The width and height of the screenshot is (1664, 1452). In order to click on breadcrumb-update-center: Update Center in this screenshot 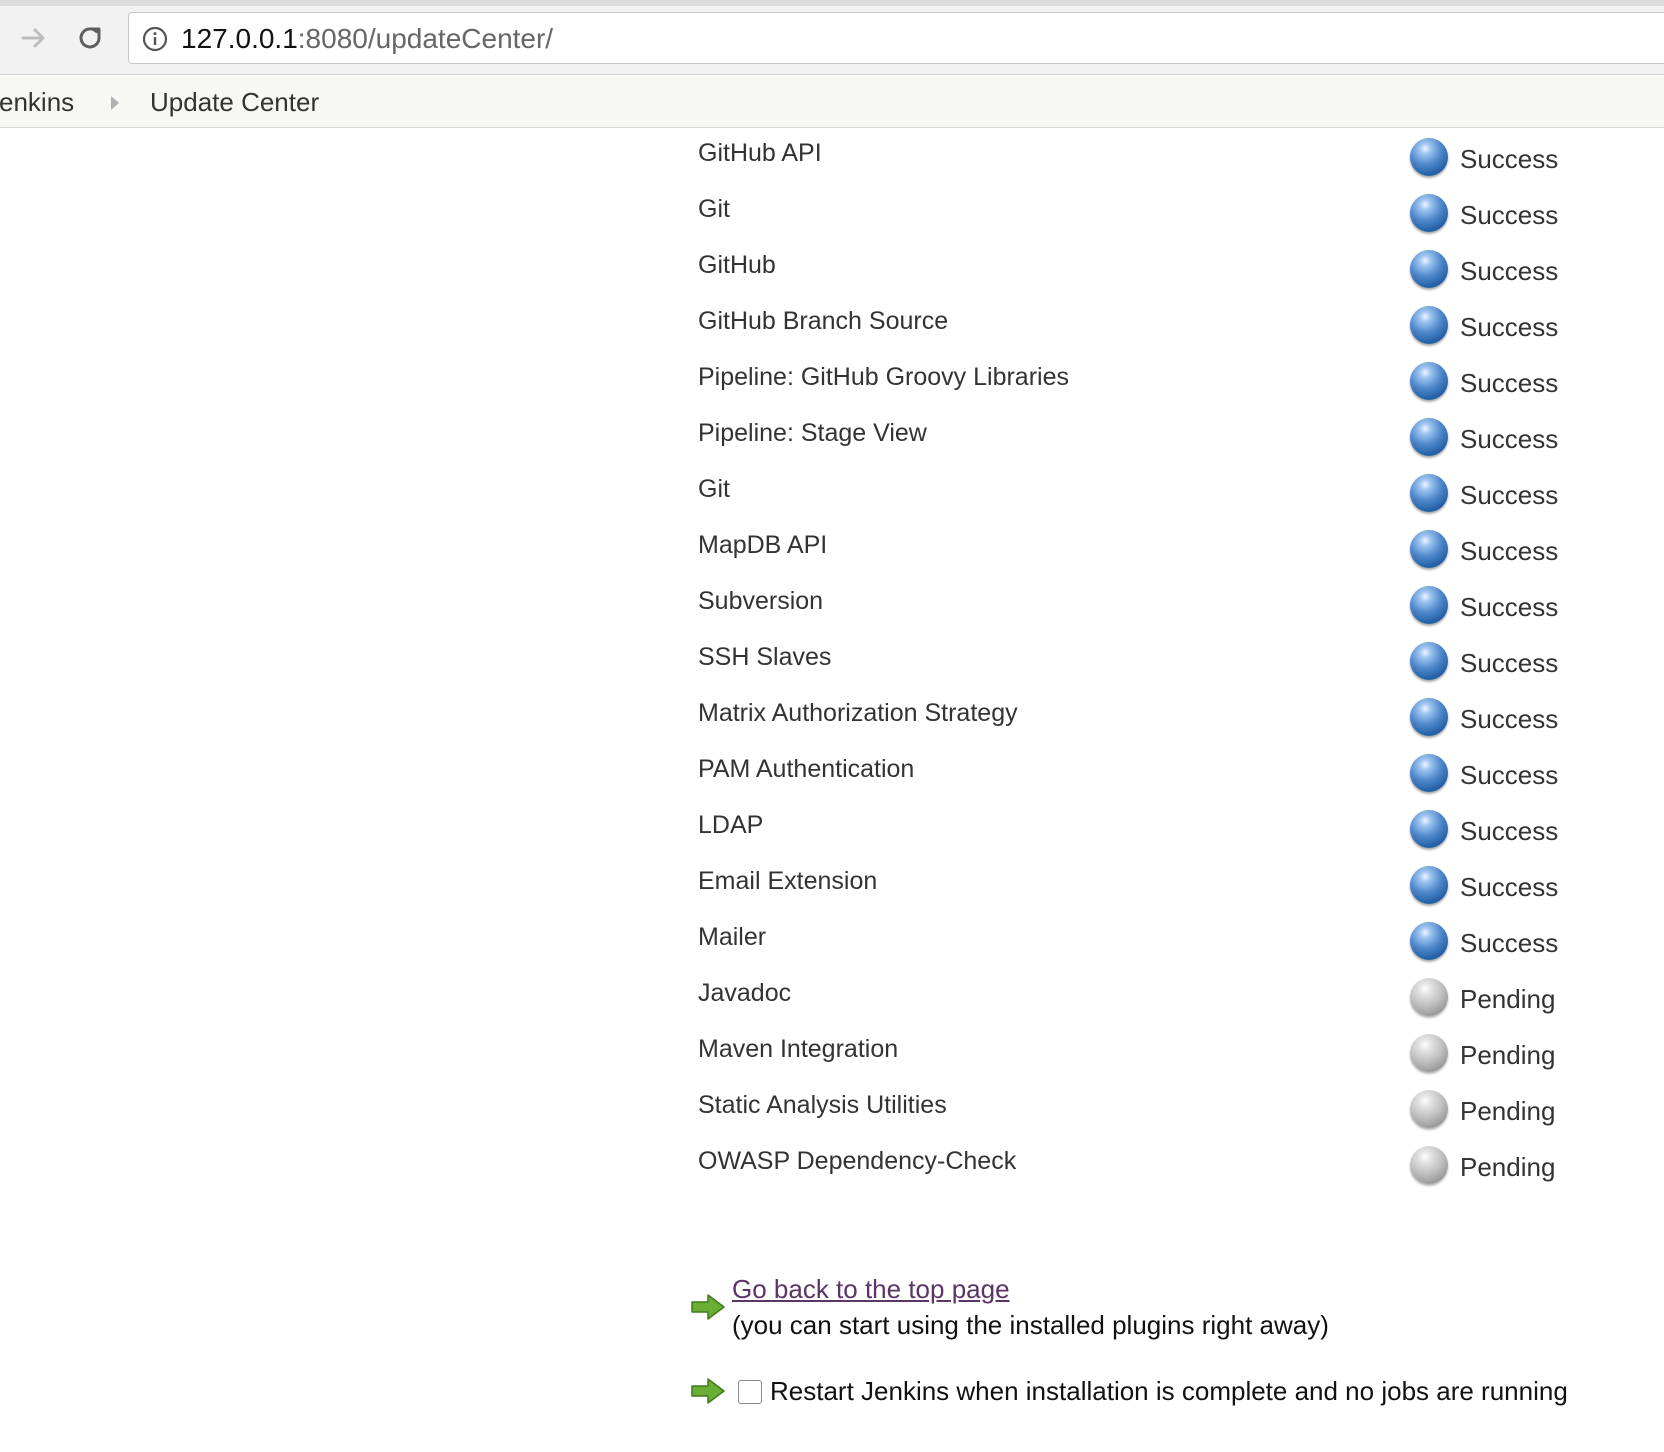, I will do `click(234, 102)`.